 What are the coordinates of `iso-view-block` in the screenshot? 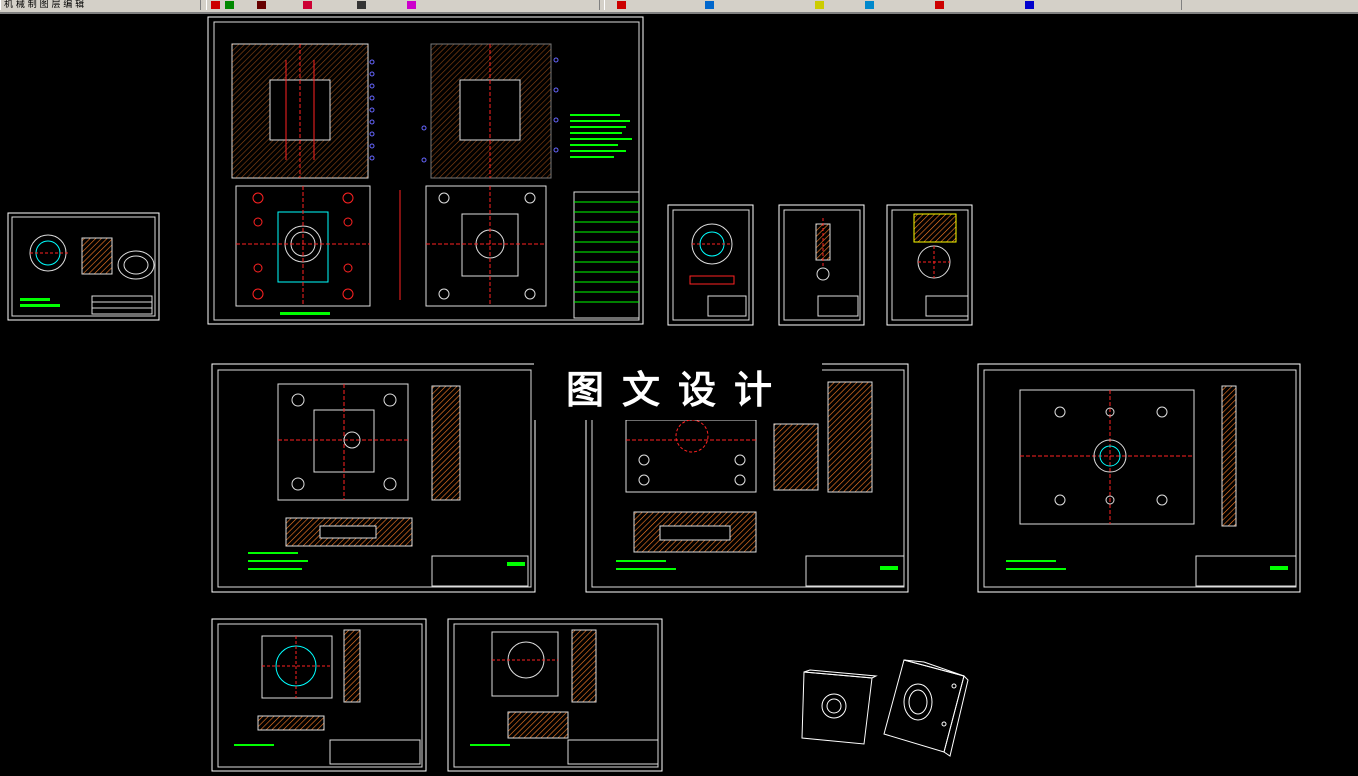 It's located at (926, 708).